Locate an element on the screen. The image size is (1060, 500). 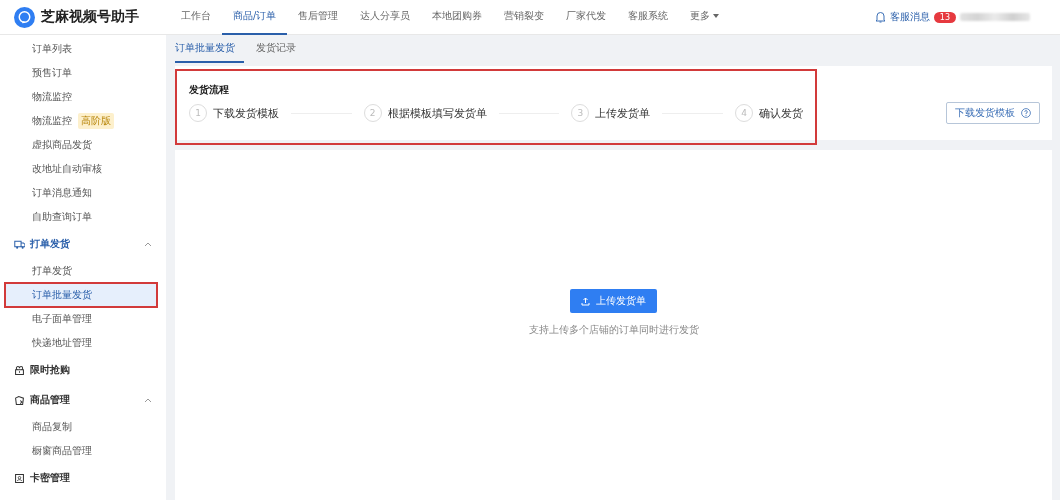
upload-button: 上传发货单 is located at coordinates (613, 301).